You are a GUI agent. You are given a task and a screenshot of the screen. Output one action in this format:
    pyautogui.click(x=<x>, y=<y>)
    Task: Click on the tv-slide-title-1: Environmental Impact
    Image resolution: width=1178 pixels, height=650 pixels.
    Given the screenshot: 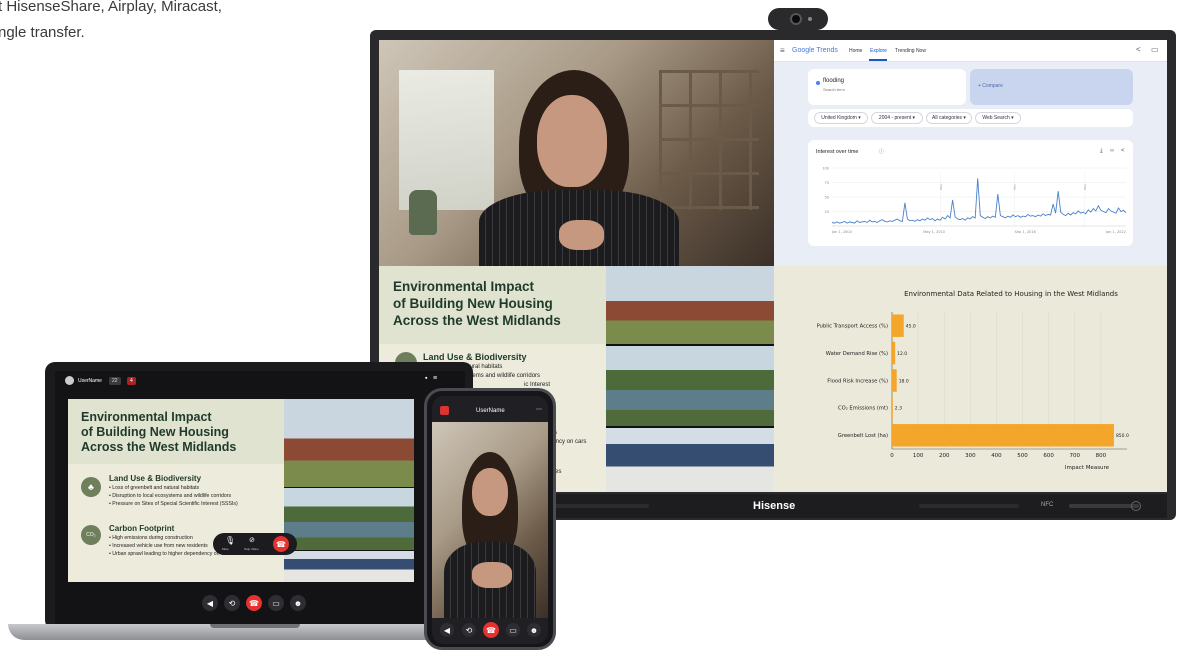 What is the action you would take?
    pyautogui.click(x=464, y=286)
    